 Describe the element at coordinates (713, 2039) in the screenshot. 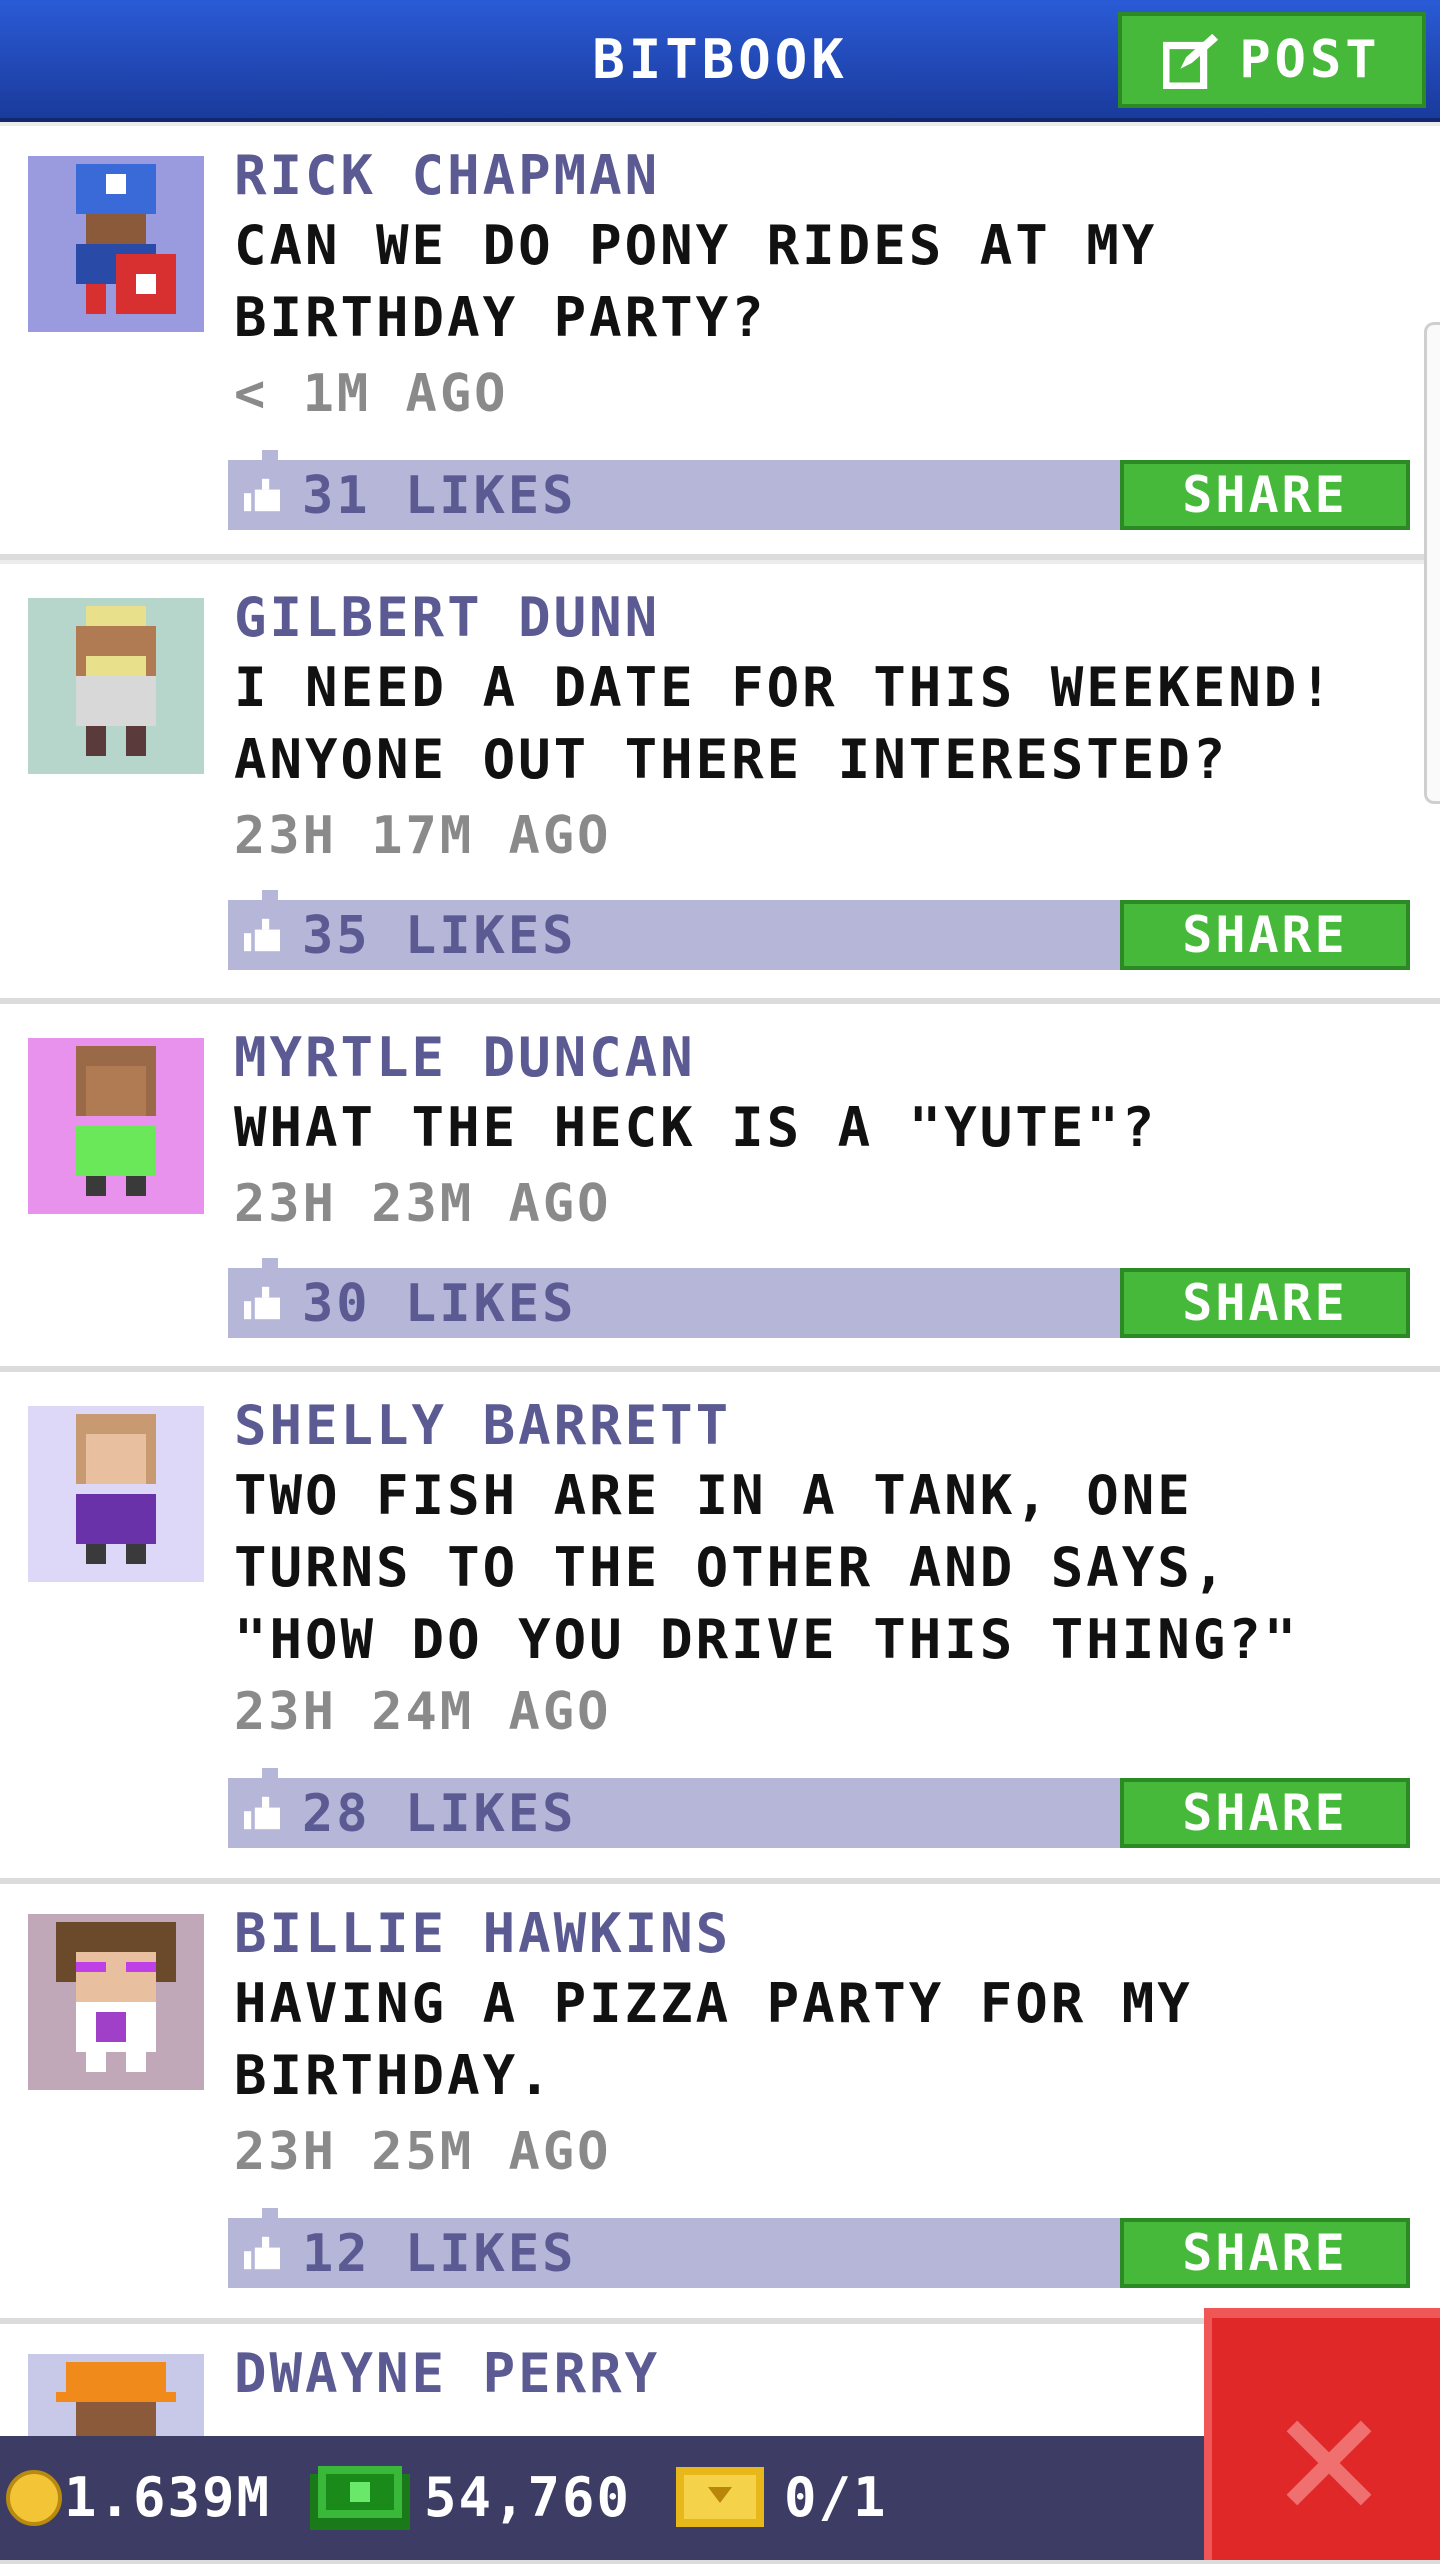

I see `post-text: HAVING A PIZZA PARTY FOR MY BIRTHDAY.` at that location.